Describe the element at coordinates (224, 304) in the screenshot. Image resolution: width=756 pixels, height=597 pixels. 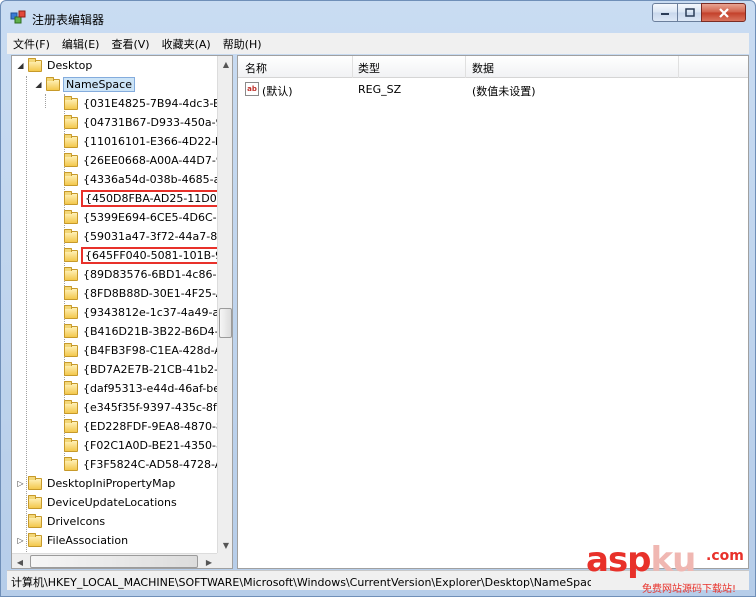
I see `tree-vertical-scrollbar: ▲ ▼` at that location.